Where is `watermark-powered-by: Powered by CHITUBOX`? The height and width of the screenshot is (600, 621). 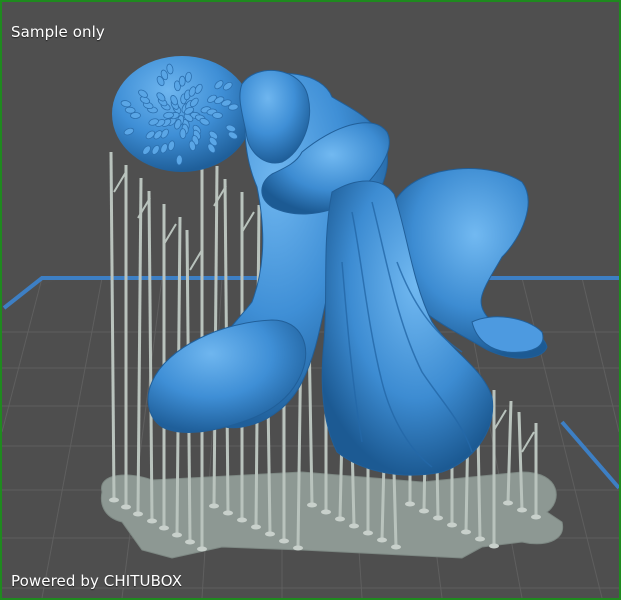
watermark-powered-by: Powered by CHITUBOX is located at coordinates (97, 581).